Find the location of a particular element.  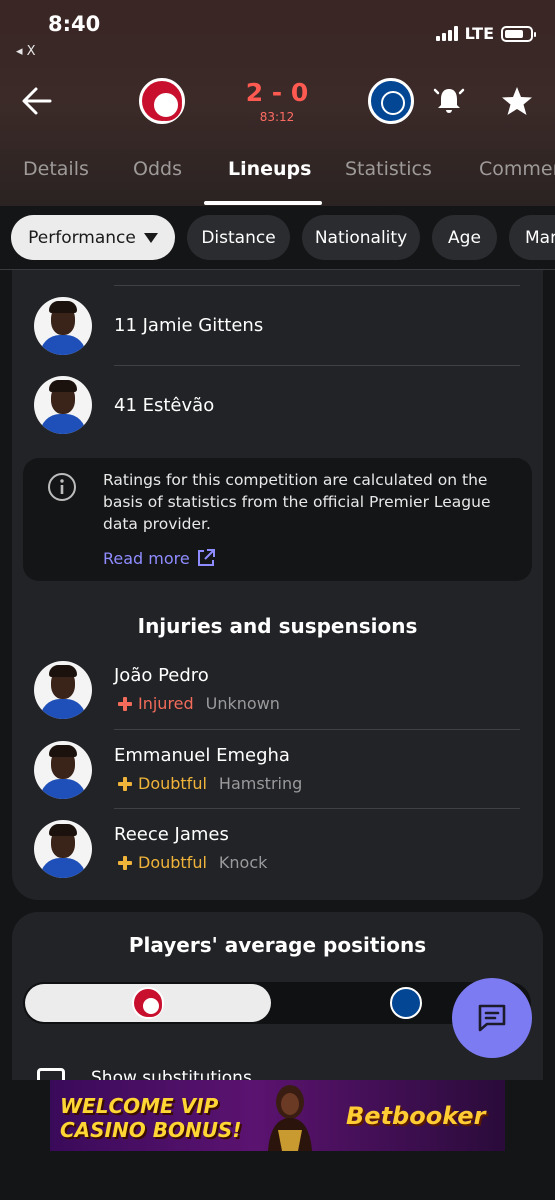

chip-nationality: Nationality is located at coordinates (361, 237).